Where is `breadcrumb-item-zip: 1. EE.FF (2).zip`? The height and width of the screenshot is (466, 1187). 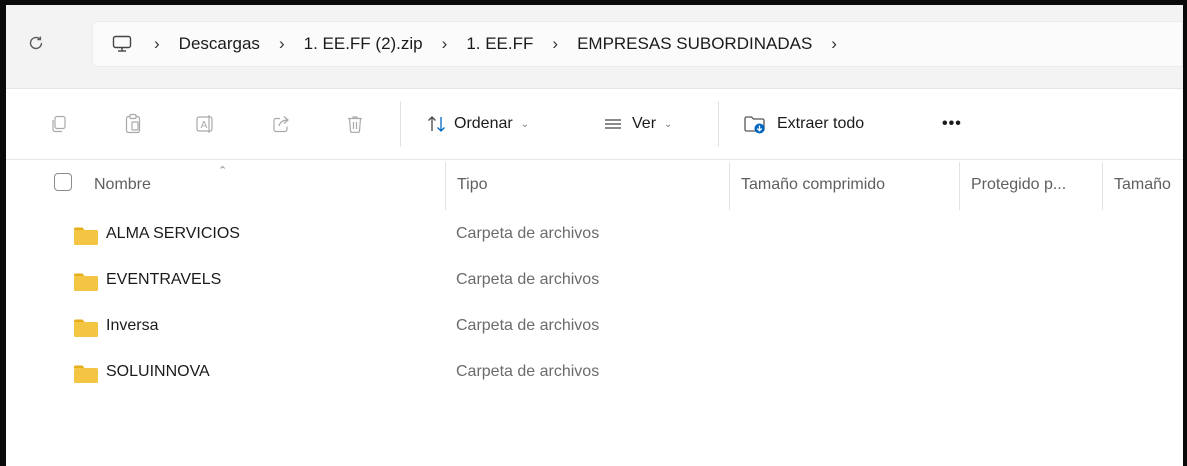 breadcrumb-item-zip: 1. EE.FF (2).zip is located at coordinates (363, 44).